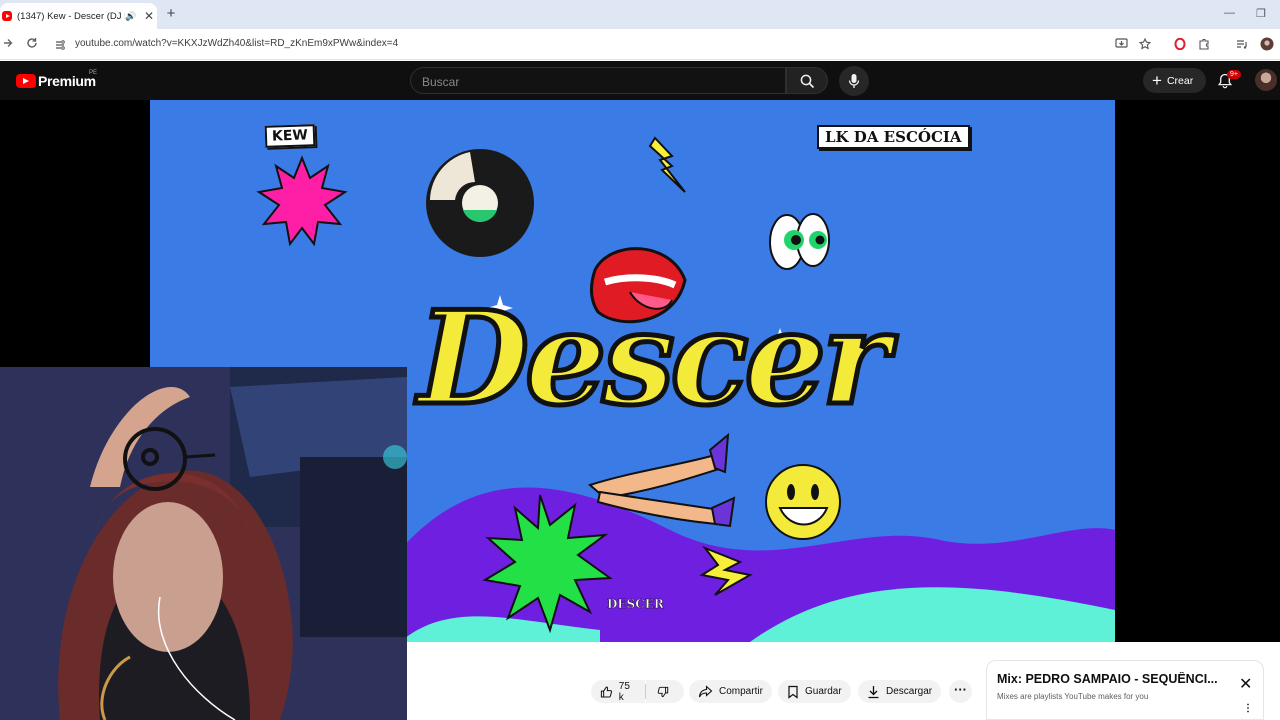 Image resolution: width=1280 pixels, height=720 pixels. What do you see at coordinates (1248, 709) in the screenshot?
I see `mix-menu-icon: ⋮` at bounding box center [1248, 709].